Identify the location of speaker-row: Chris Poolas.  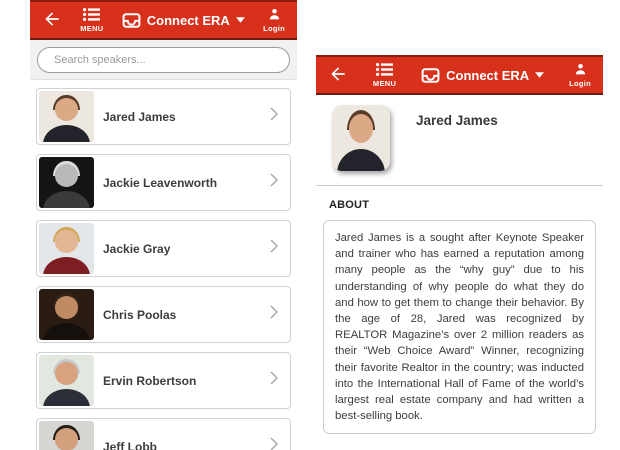
(163, 314).